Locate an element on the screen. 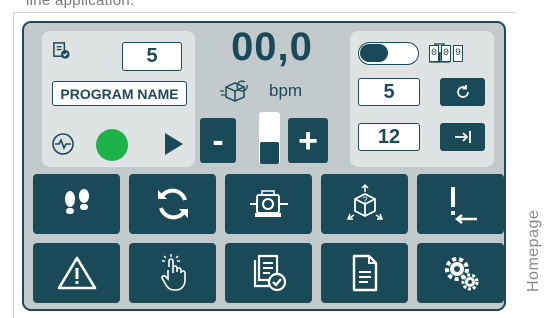 This screenshot has width=547, height=318. frame-top-line is located at coordinates (265, 12).